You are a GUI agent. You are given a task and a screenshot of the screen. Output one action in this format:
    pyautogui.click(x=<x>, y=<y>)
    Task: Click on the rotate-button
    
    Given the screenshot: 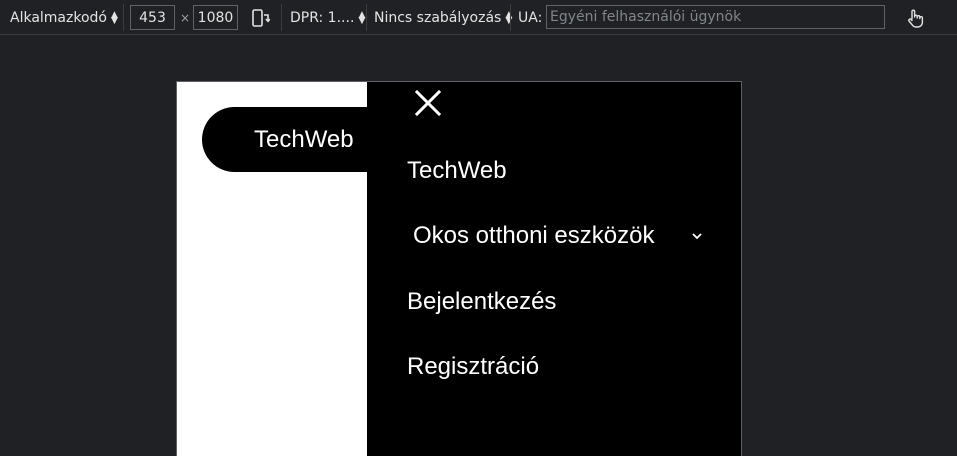 What is the action you would take?
    pyautogui.click(x=260, y=17)
    